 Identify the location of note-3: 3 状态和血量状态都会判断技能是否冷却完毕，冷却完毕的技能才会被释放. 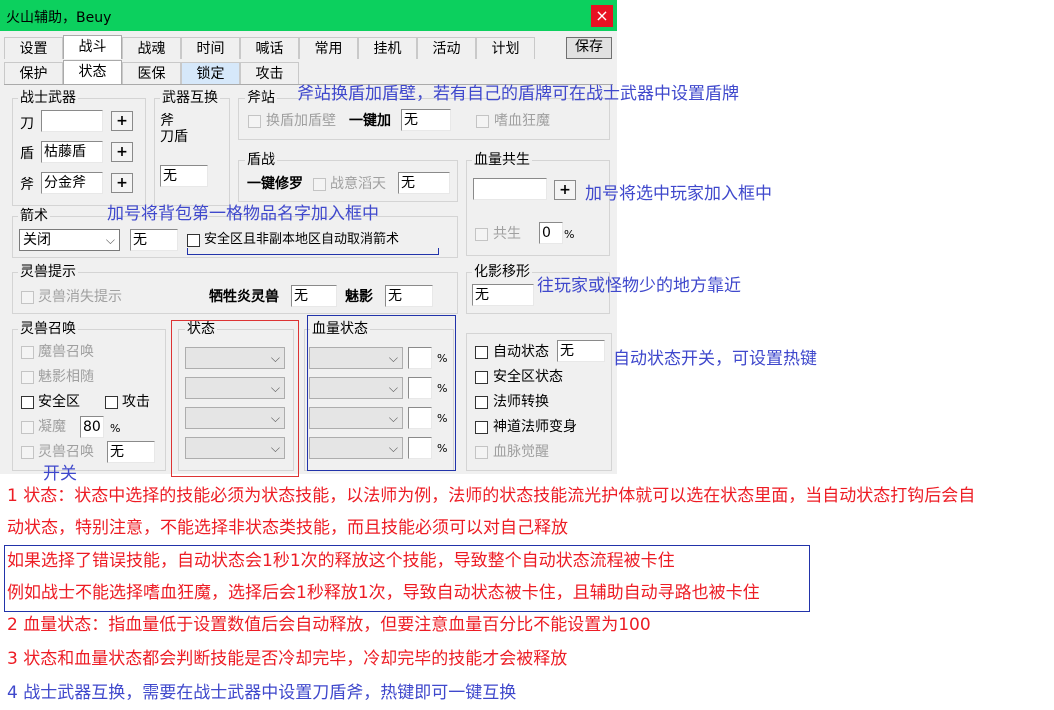
(287, 659).